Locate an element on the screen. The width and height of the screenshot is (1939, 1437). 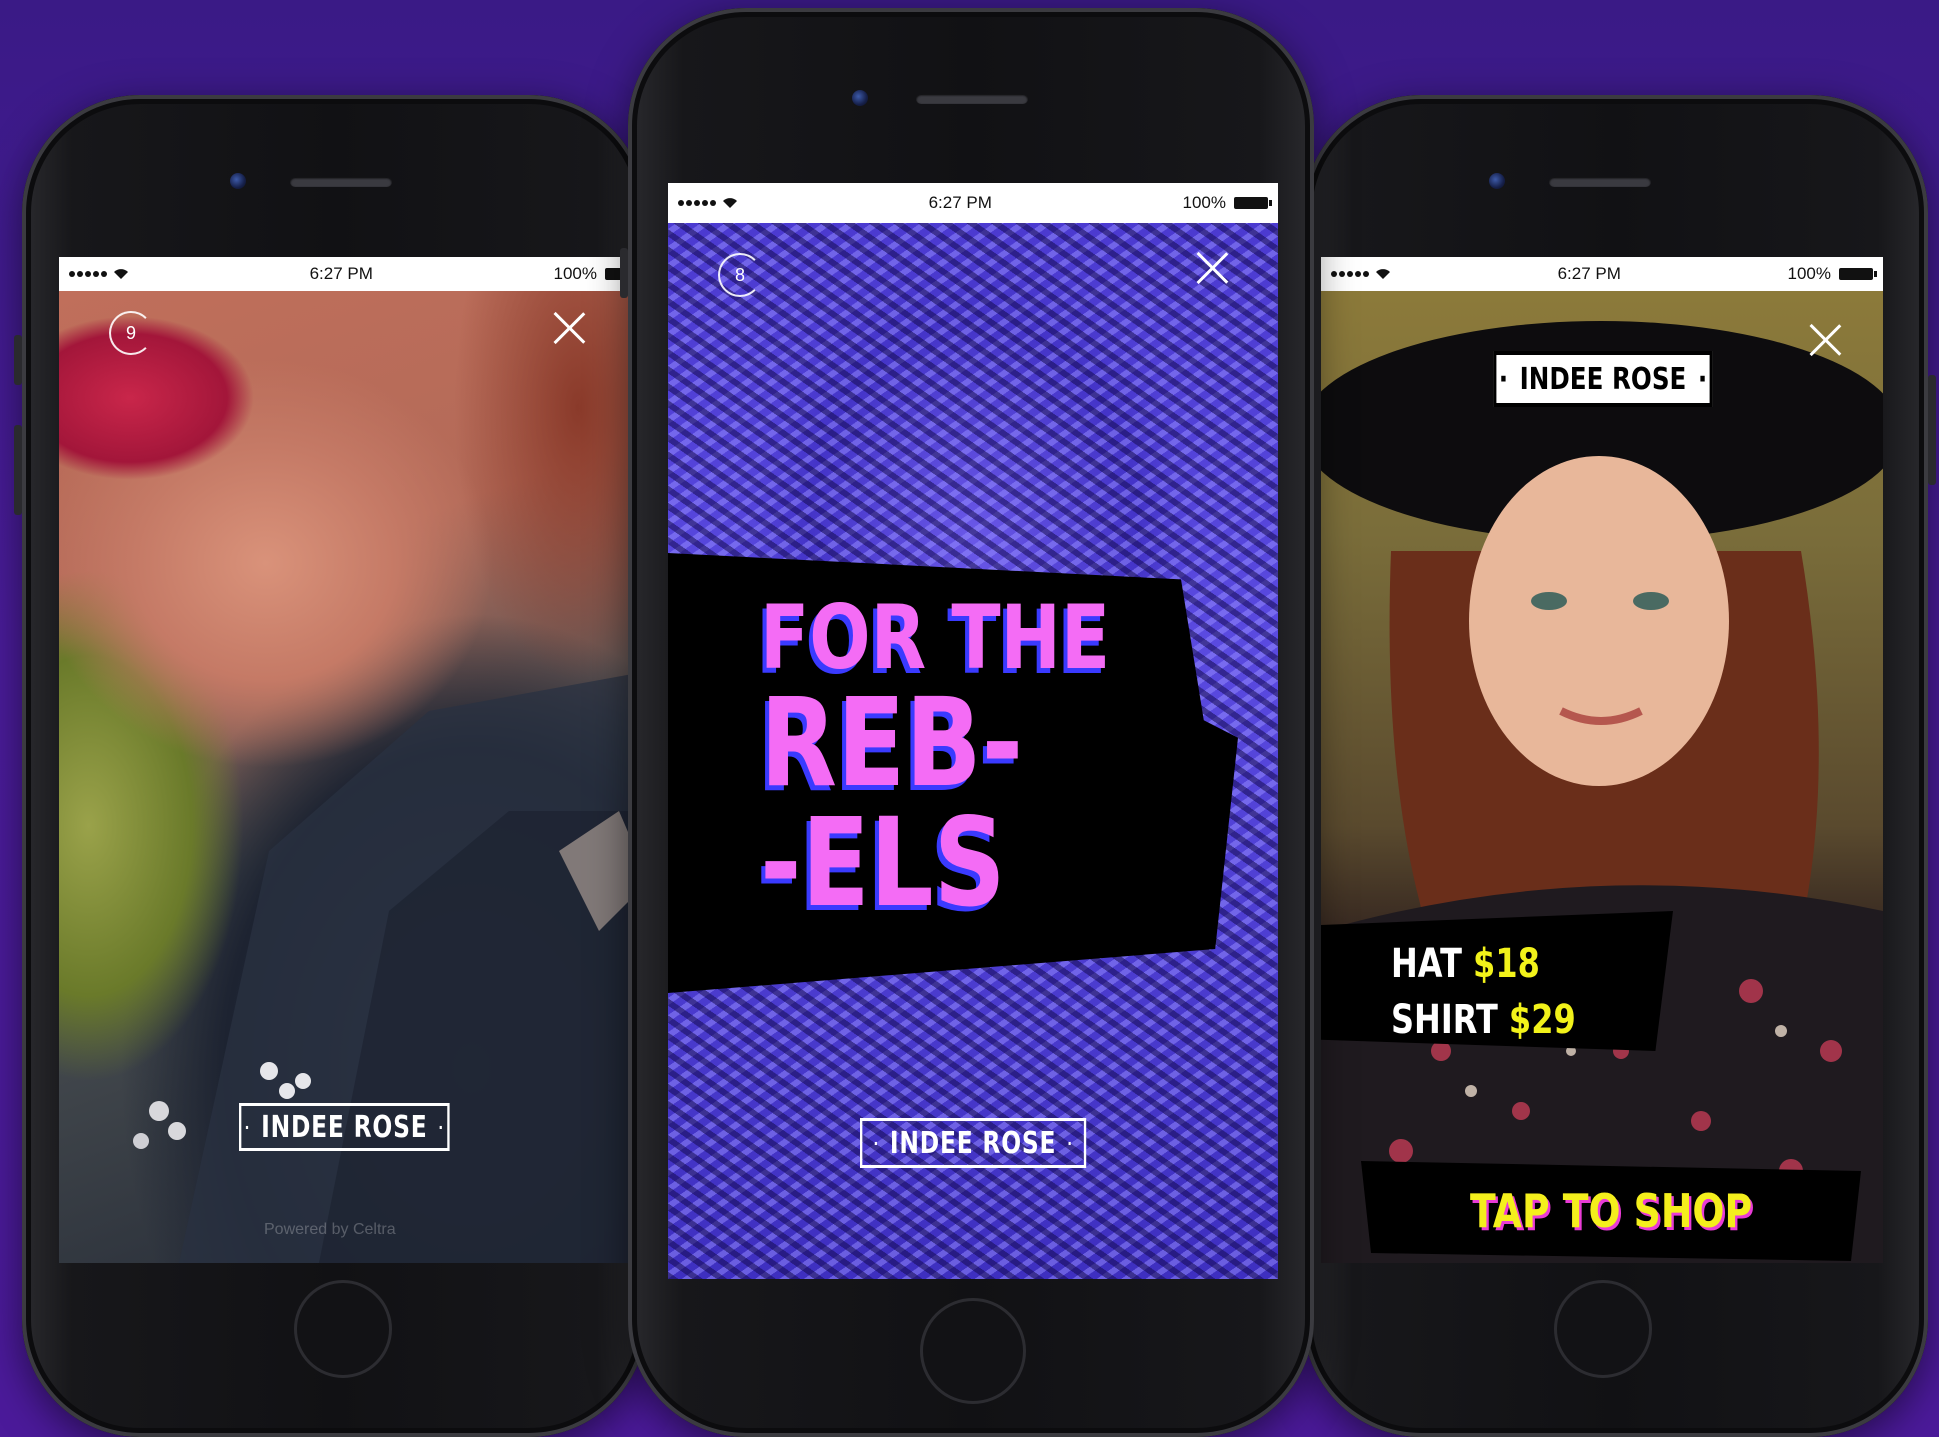
countdown-timer: 8 is located at coordinates (740, 275).